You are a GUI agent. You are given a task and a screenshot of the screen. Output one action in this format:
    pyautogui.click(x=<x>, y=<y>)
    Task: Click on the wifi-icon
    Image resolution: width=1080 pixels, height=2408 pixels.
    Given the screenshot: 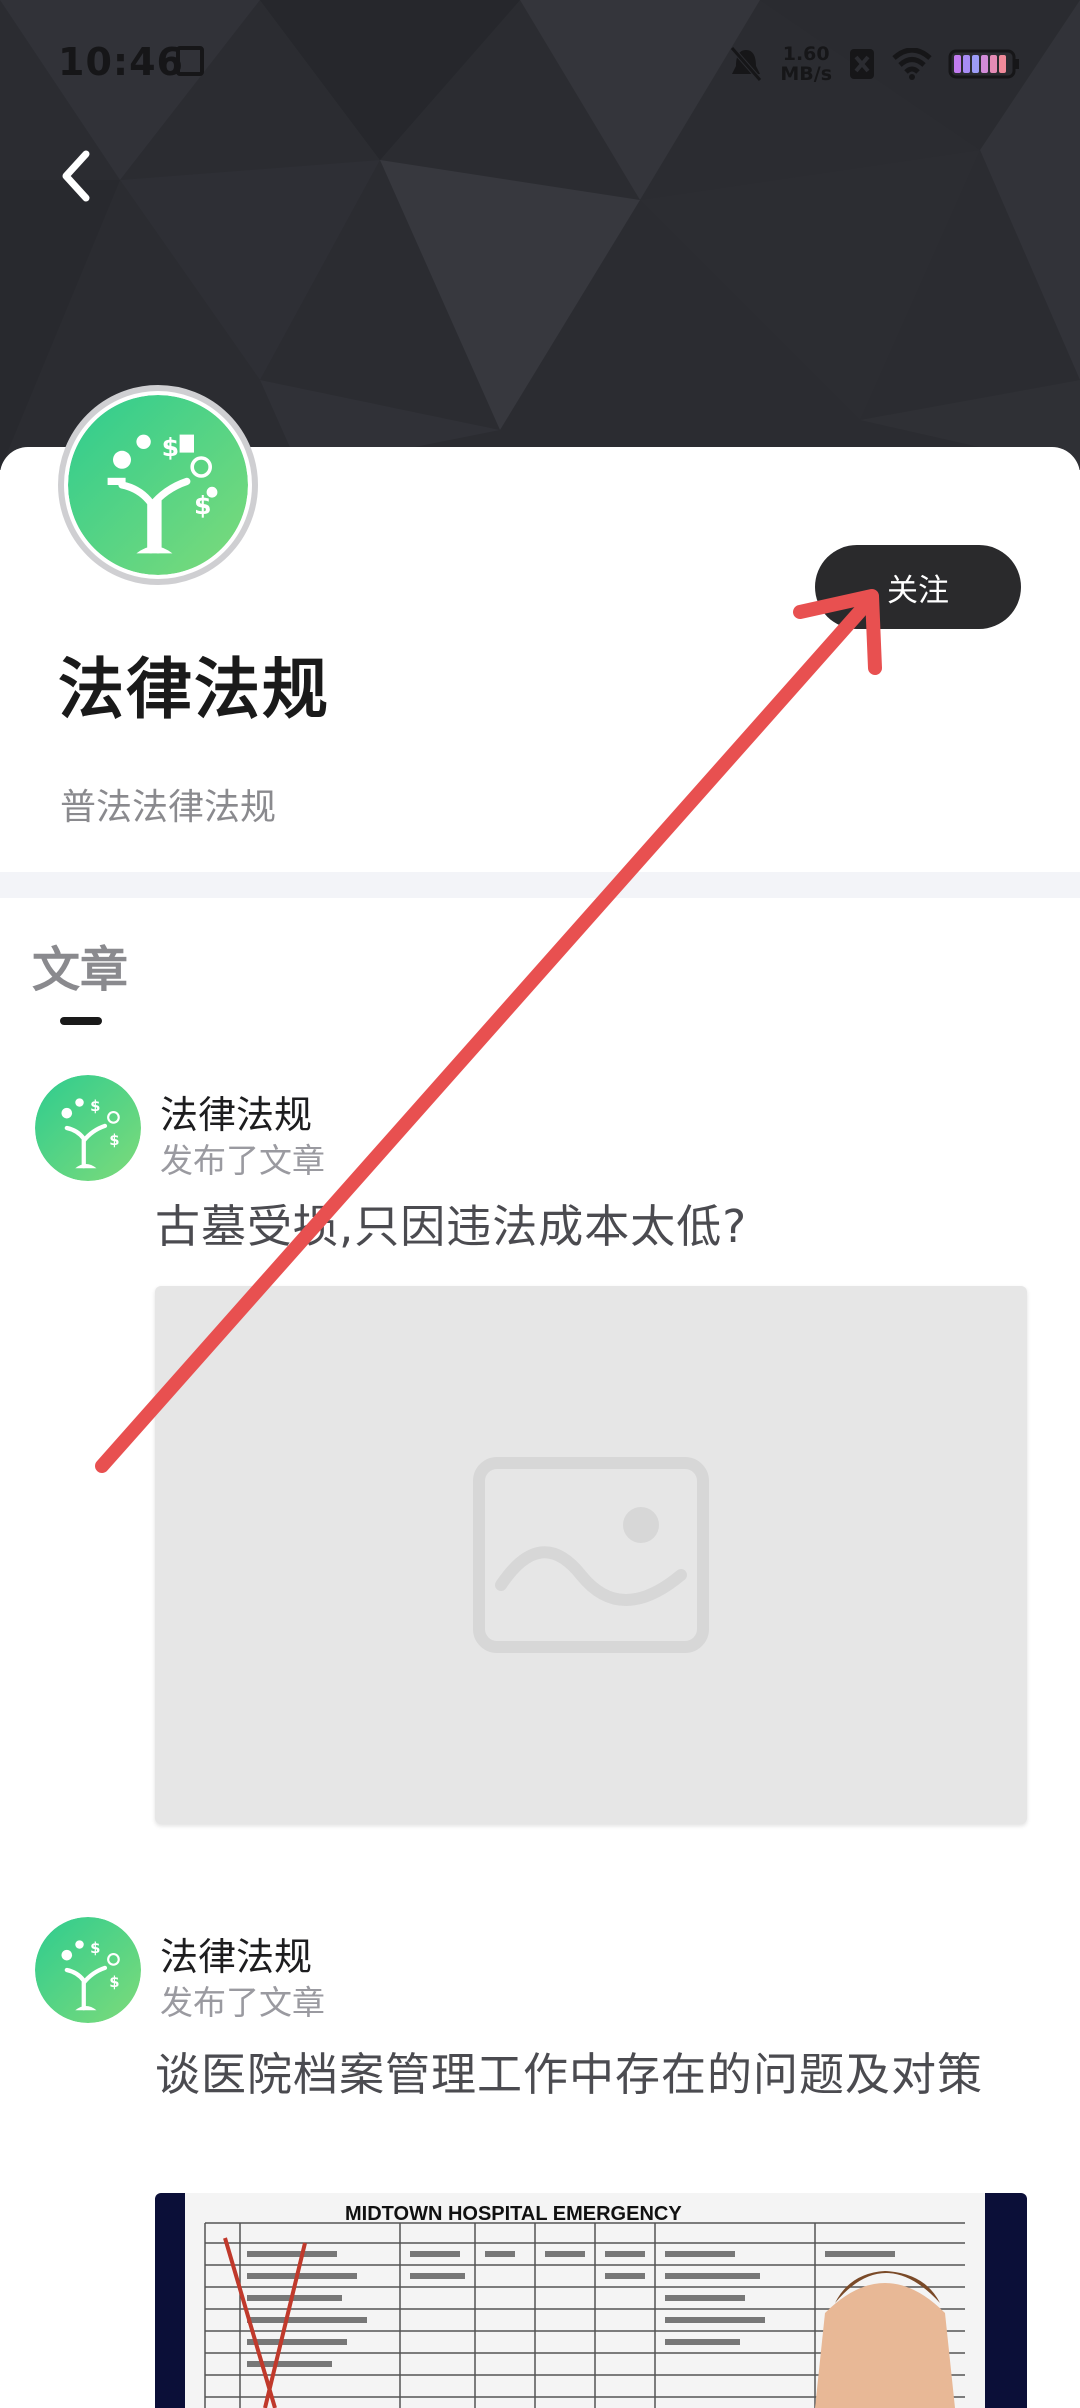 What is the action you would take?
    pyautogui.click(x=912, y=64)
    